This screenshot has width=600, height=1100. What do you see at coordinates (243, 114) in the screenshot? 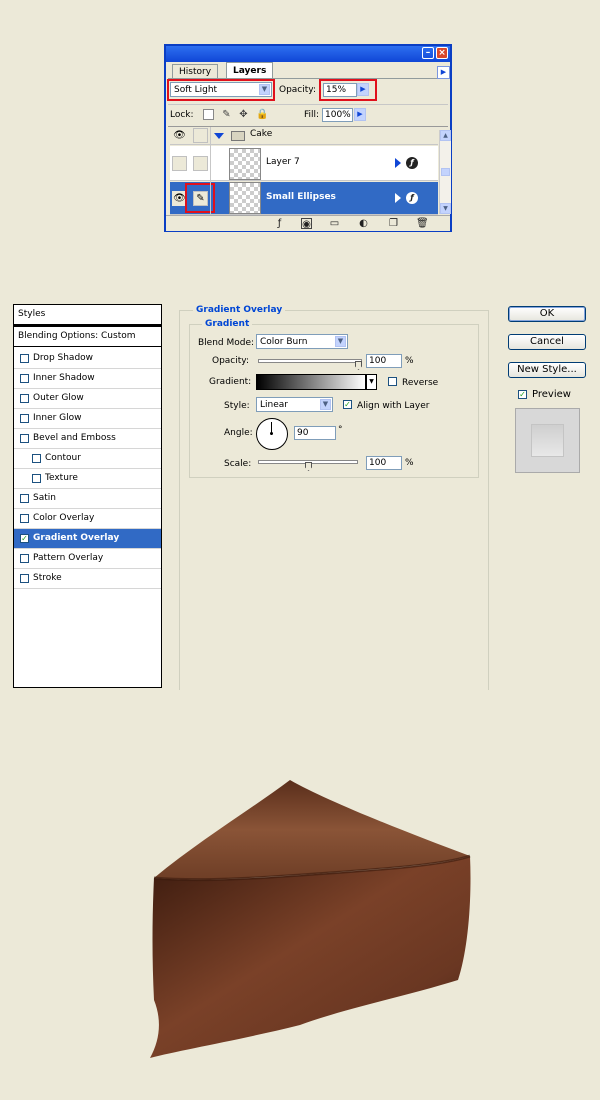
I see `lock-move-icon: ✥` at bounding box center [243, 114].